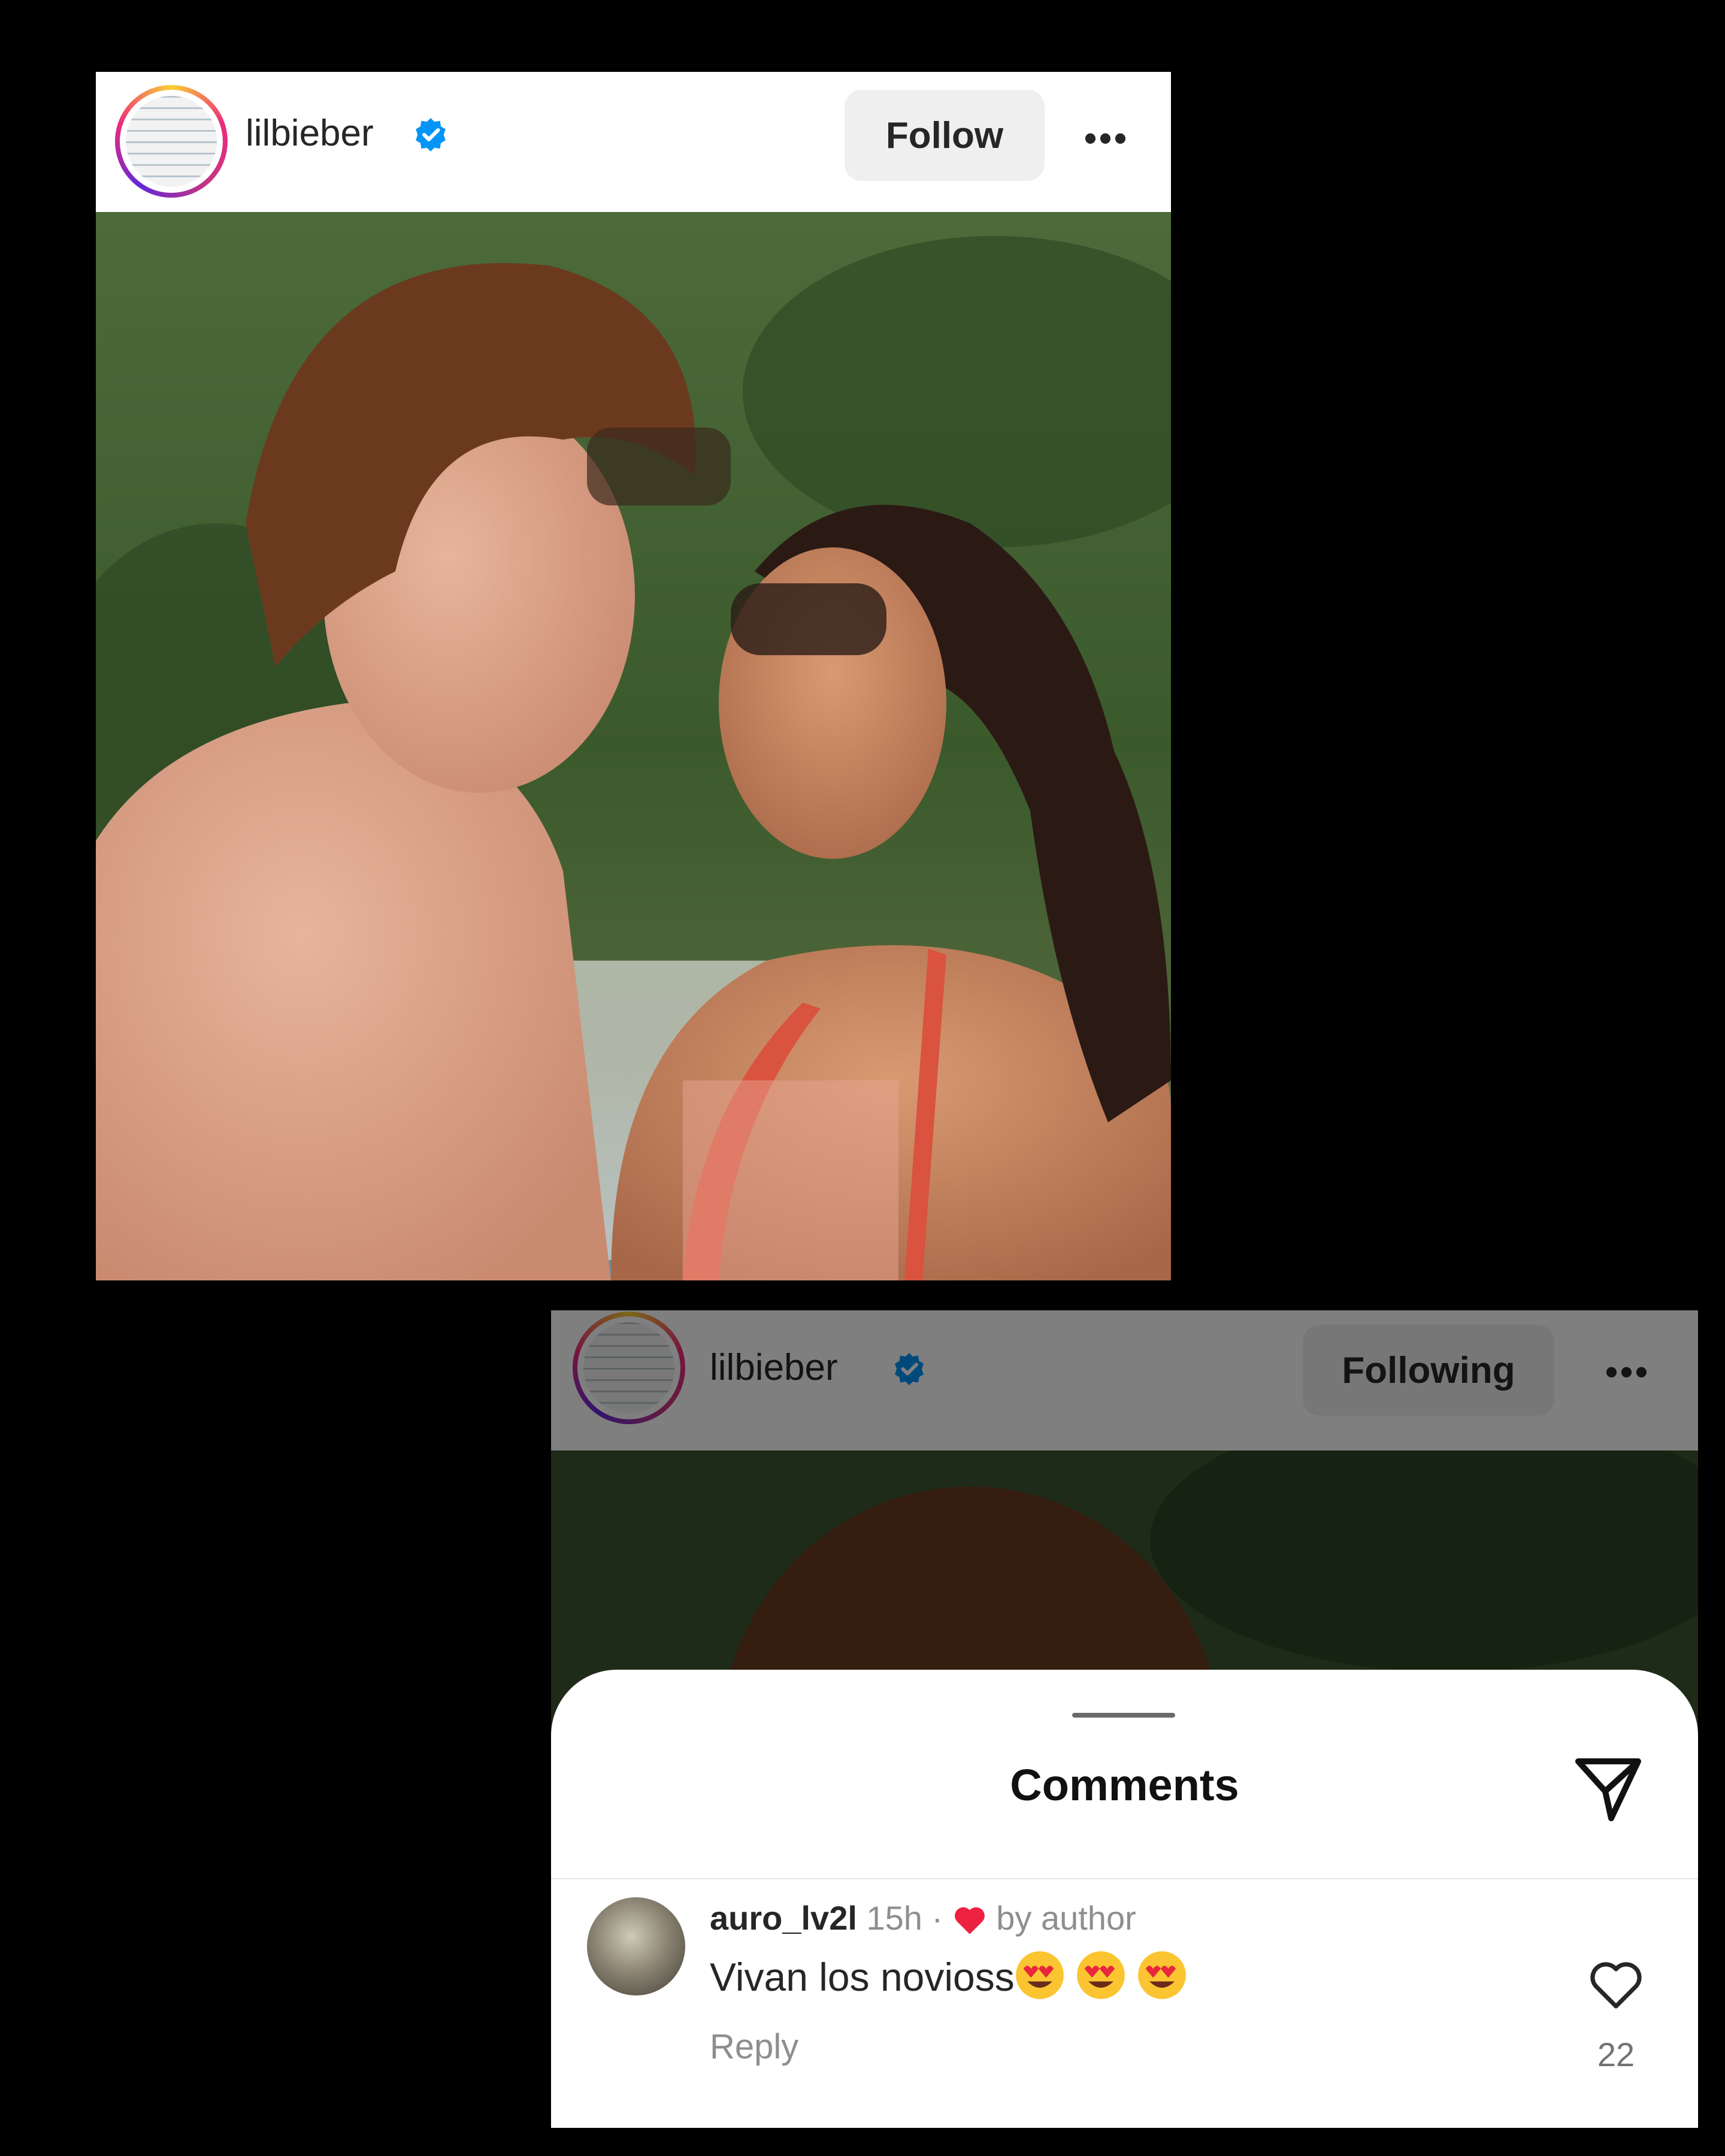  Describe the element at coordinates (969, 1920) in the screenshot. I see `red-heart-icon` at that location.